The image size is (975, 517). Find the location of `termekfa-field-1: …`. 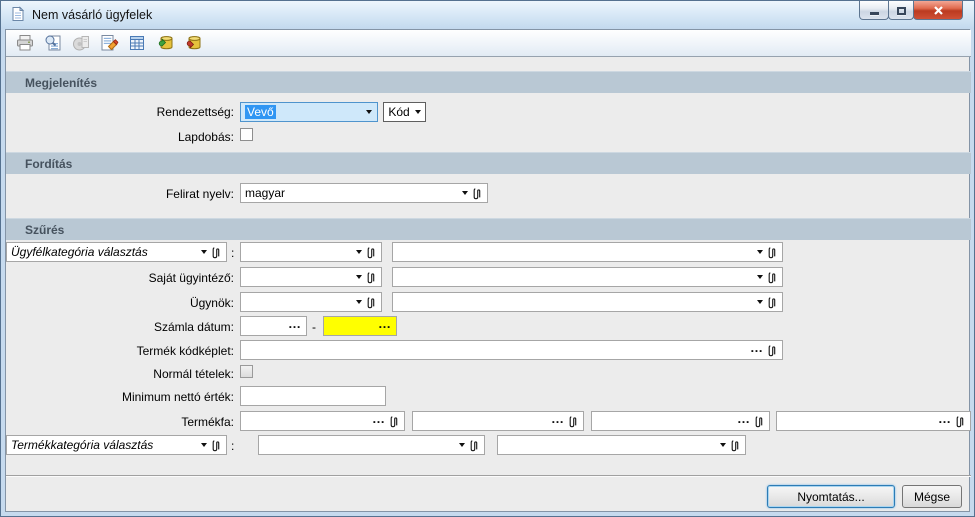

termekfa-field-1: … is located at coordinates (322, 421).